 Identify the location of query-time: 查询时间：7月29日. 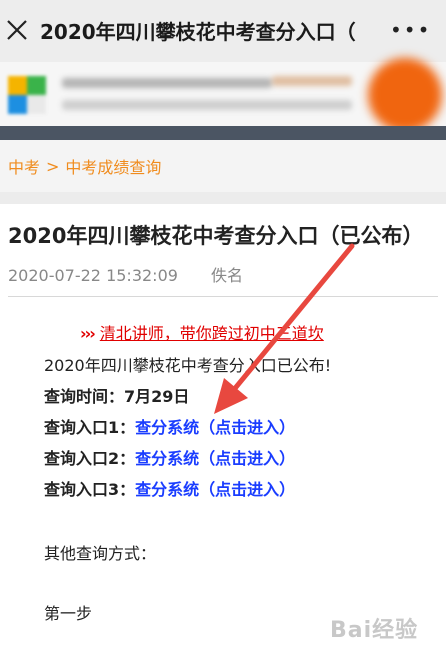
(116, 395).